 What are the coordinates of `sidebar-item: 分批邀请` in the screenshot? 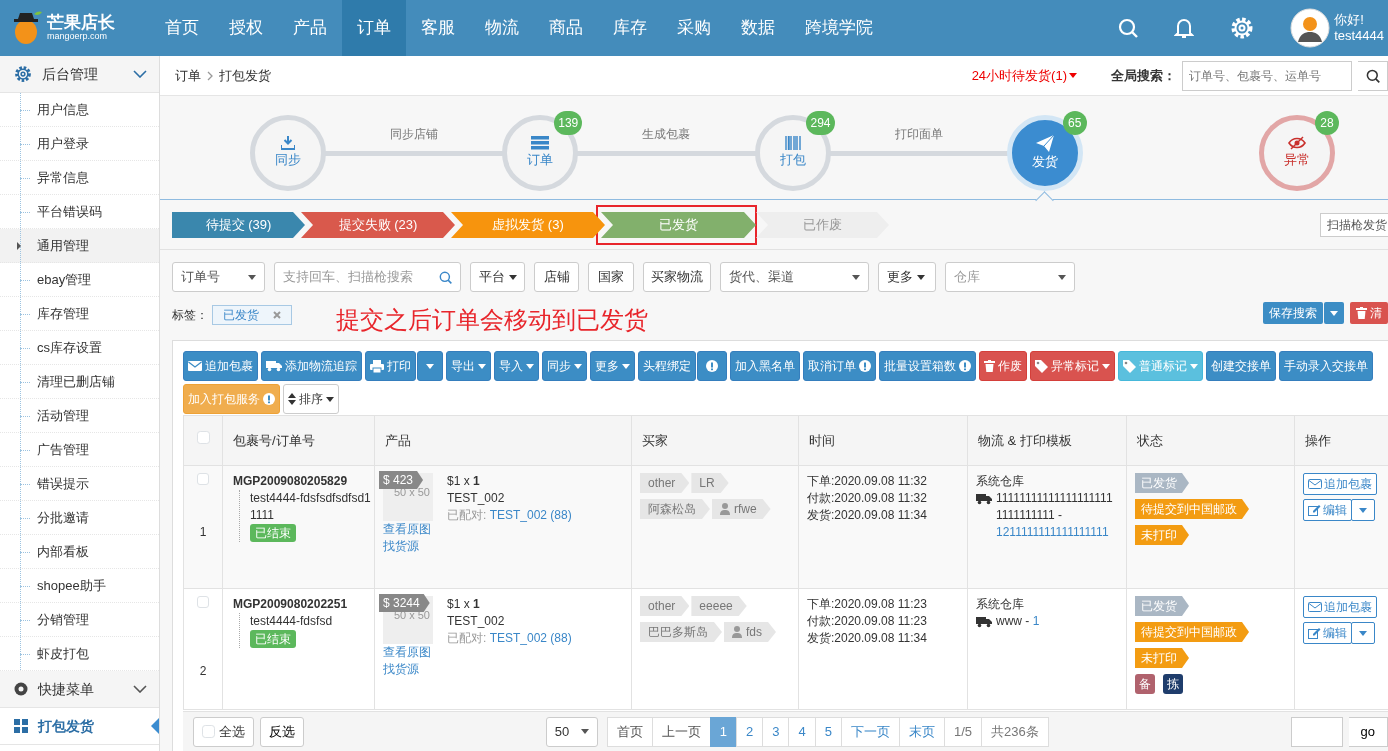 It's located at (79, 518).